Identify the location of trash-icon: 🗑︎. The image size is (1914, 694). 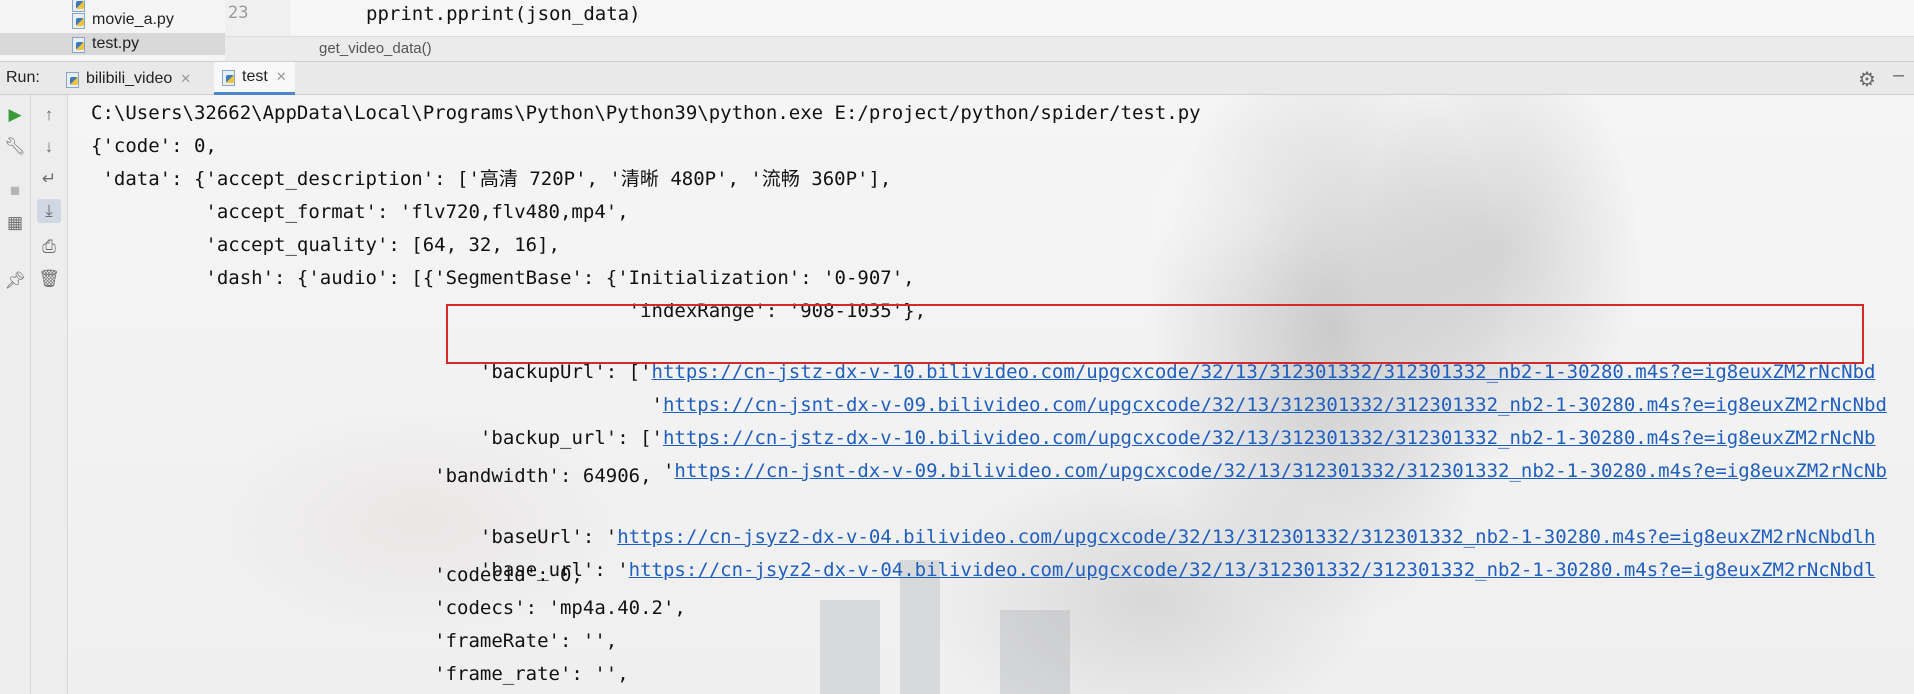
(49, 279).